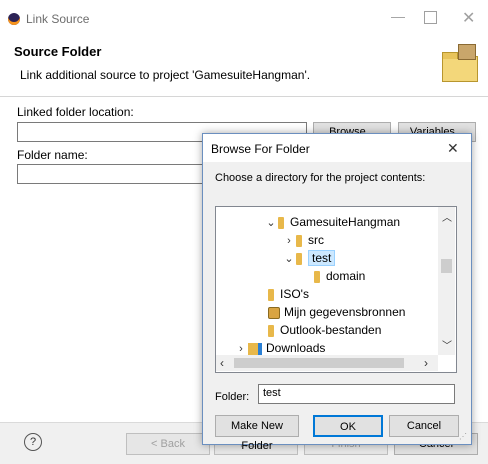 The height and width of the screenshot is (464, 488). What do you see at coordinates (356, 394) in the screenshot?
I see `folder-field: test` at bounding box center [356, 394].